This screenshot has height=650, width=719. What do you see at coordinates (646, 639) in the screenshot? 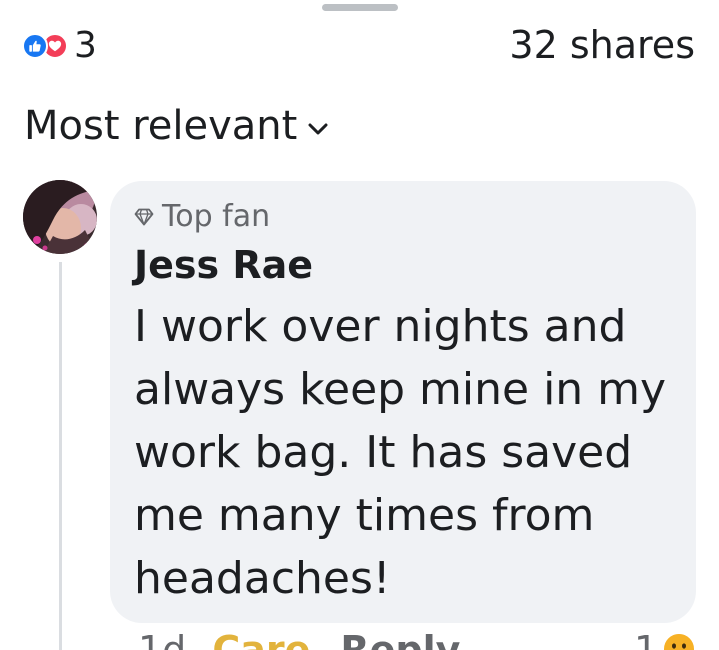
I see `comment-reaction-count: 1` at bounding box center [646, 639].